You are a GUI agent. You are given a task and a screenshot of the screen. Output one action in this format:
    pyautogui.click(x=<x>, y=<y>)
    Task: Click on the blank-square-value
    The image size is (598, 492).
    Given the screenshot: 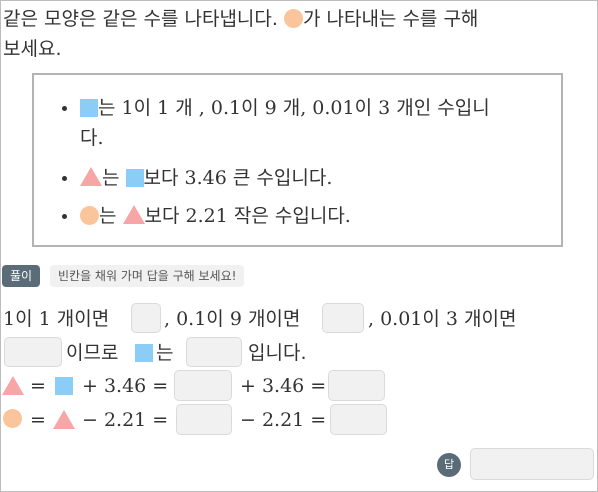 What is the action you would take?
    pyautogui.click(x=214, y=352)
    